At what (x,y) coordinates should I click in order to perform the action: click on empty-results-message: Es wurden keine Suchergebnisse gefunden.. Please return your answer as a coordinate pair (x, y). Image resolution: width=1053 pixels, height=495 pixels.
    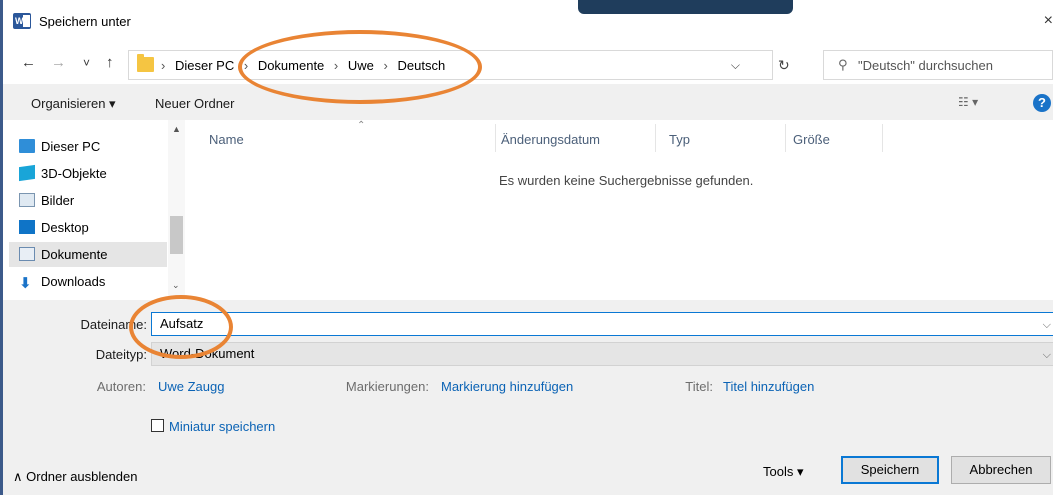
    Looking at the image, I should click on (626, 180).